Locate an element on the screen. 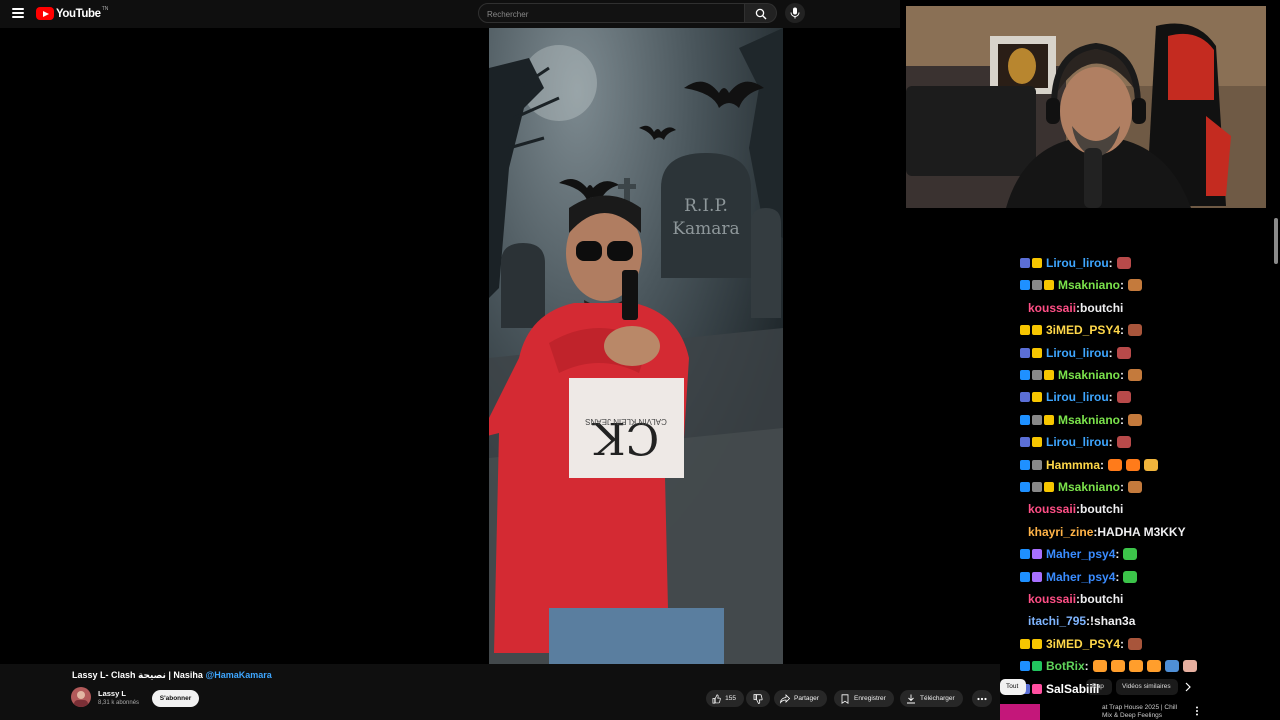 The width and height of the screenshot is (1280, 720). chat-username: khayri_zine is located at coordinates (1060, 532).